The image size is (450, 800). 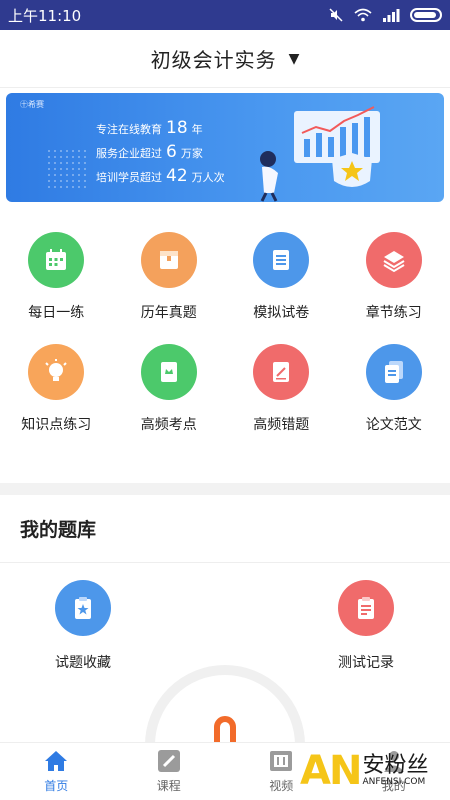 I want to click on grid-item-essay-samples: 论文范文, so click(x=394, y=400).